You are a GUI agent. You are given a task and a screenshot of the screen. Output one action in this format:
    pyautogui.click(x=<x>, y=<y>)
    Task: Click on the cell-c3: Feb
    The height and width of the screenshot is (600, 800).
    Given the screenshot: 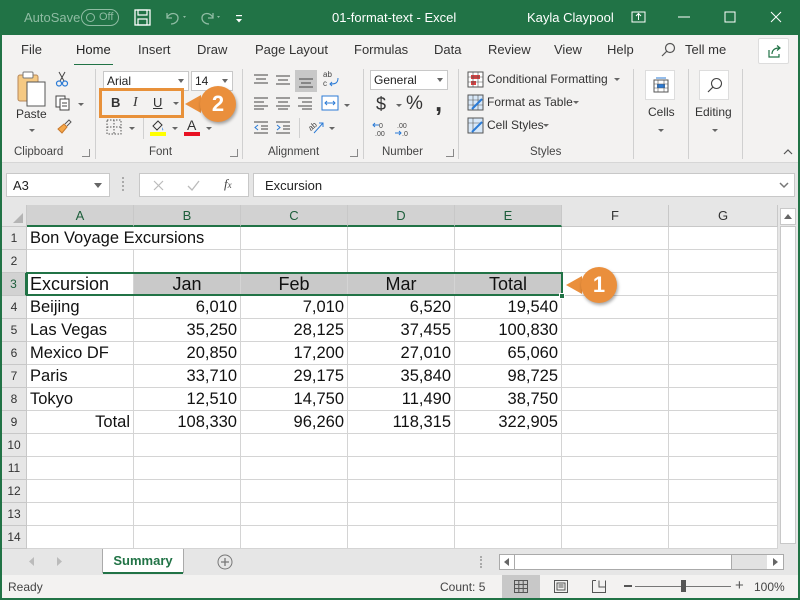 What is the action you would take?
    pyautogui.click(x=294, y=284)
    